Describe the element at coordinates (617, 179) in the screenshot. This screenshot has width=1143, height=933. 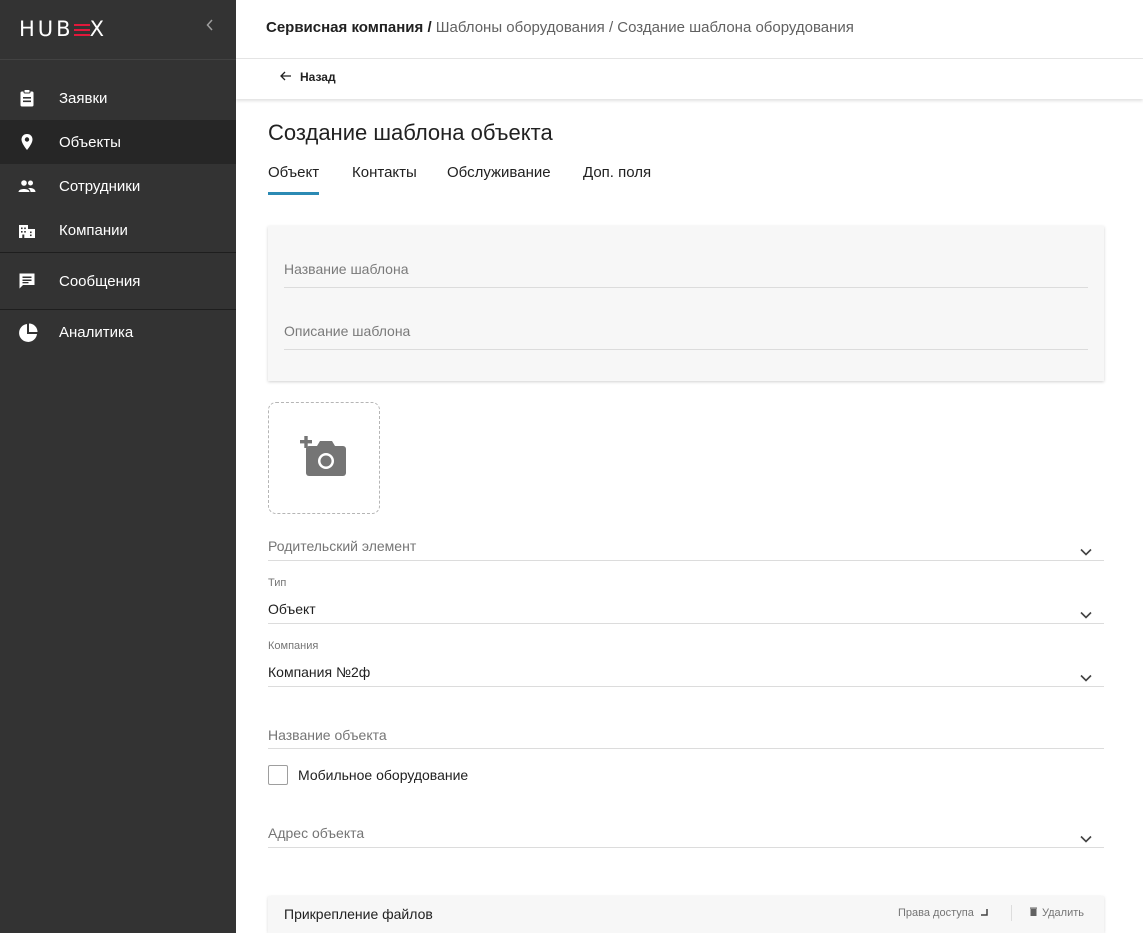
I see `tab-extra-fields: Доп. поля` at that location.